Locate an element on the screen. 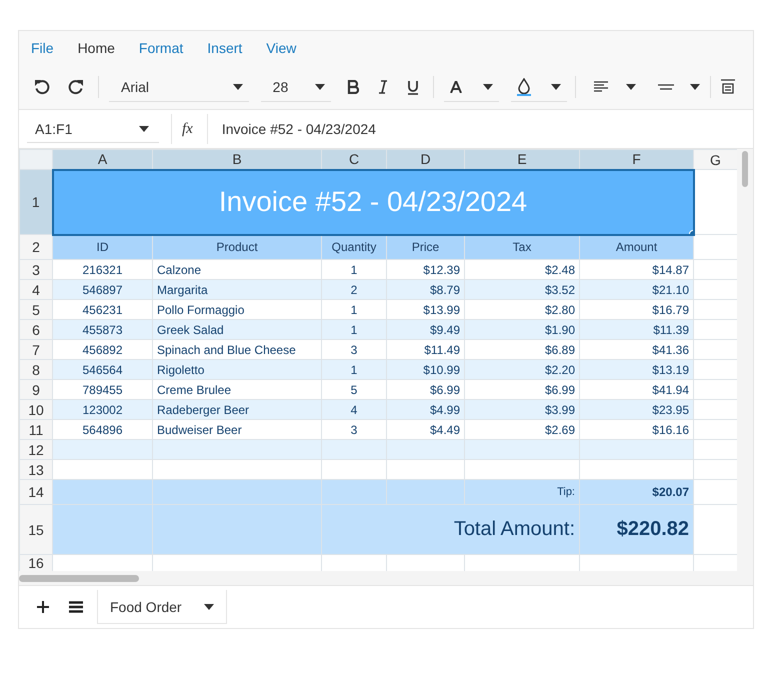  plus-icon is located at coordinates (43, 607).